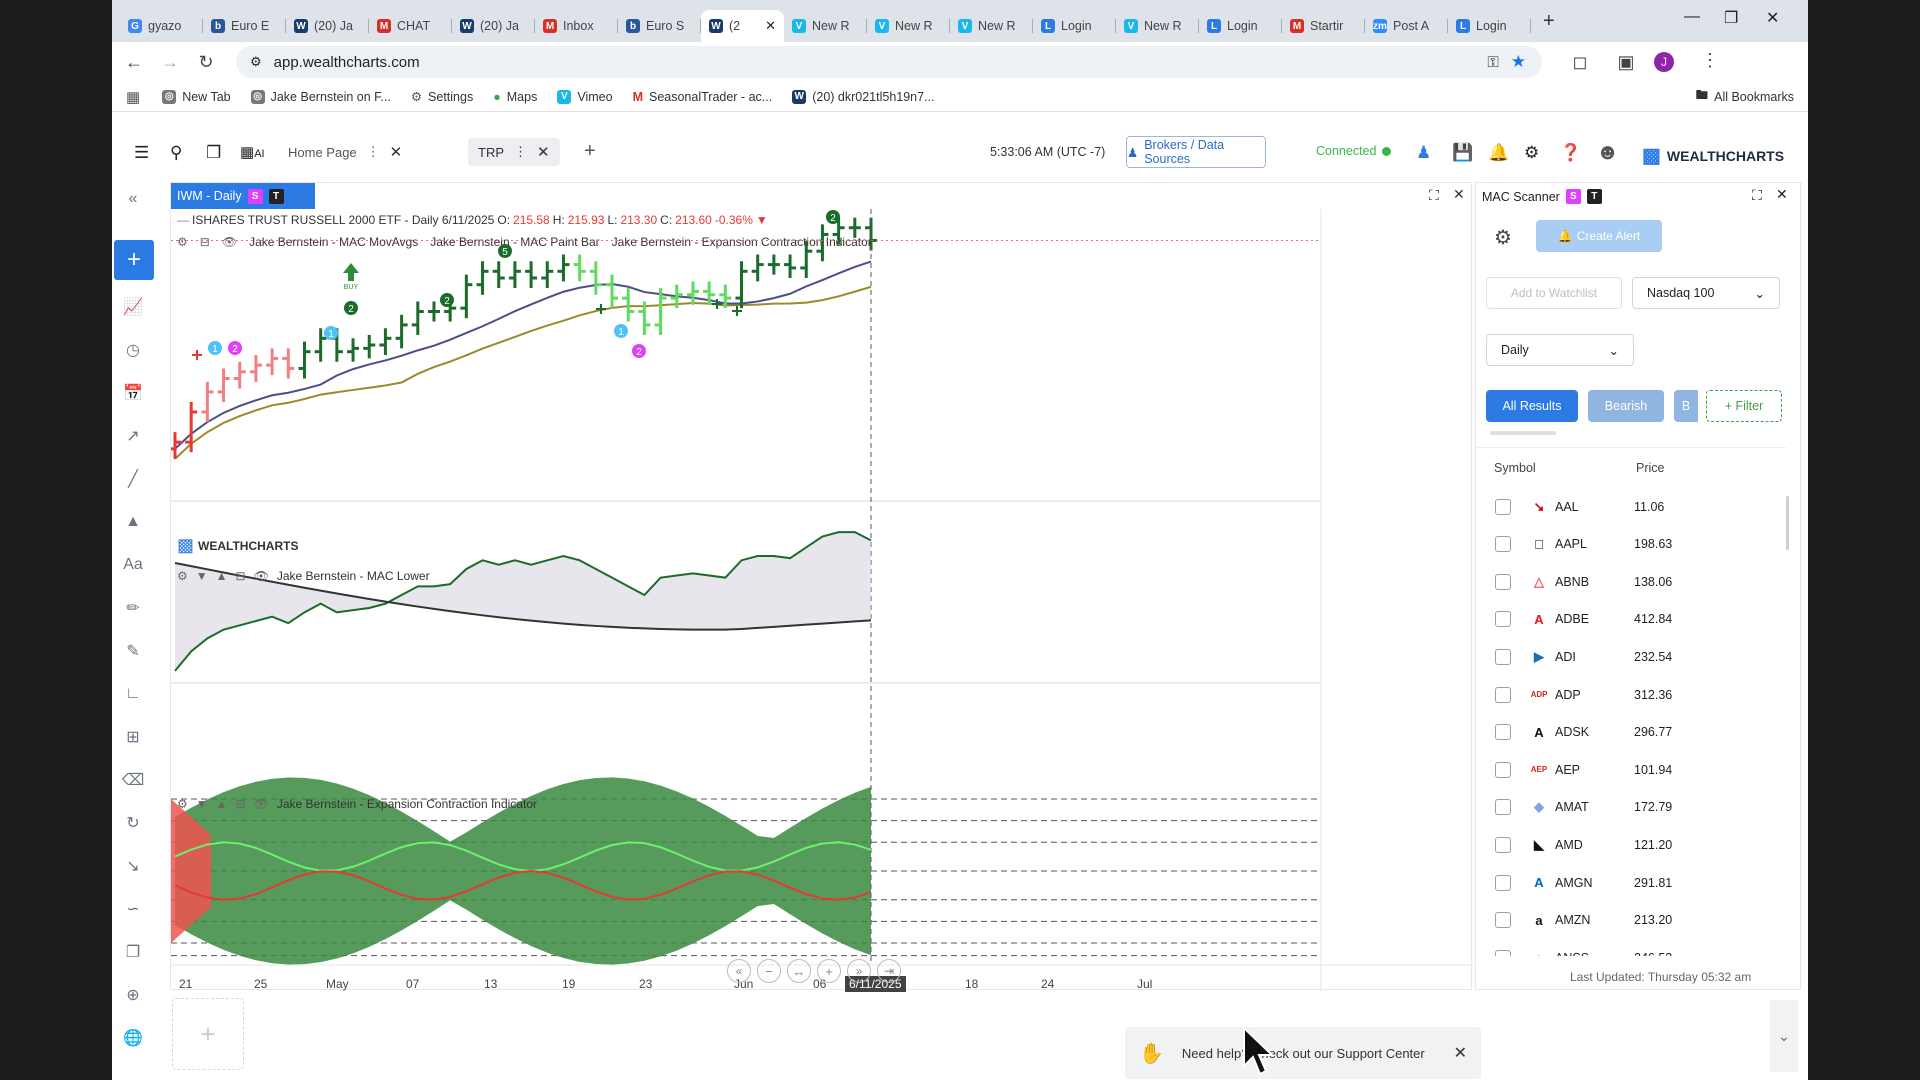  I want to click on eraser-icon: ⌫, so click(133, 780).